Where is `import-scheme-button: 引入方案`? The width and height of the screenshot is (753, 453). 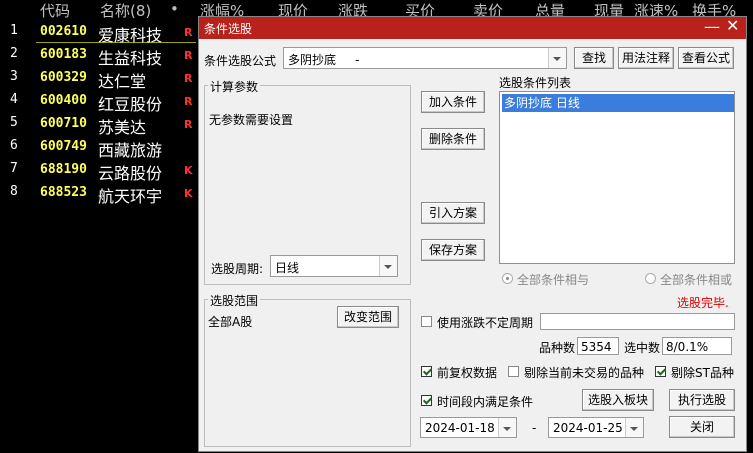
import-scheme-button: 引入方案 is located at coordinates (453, 213).